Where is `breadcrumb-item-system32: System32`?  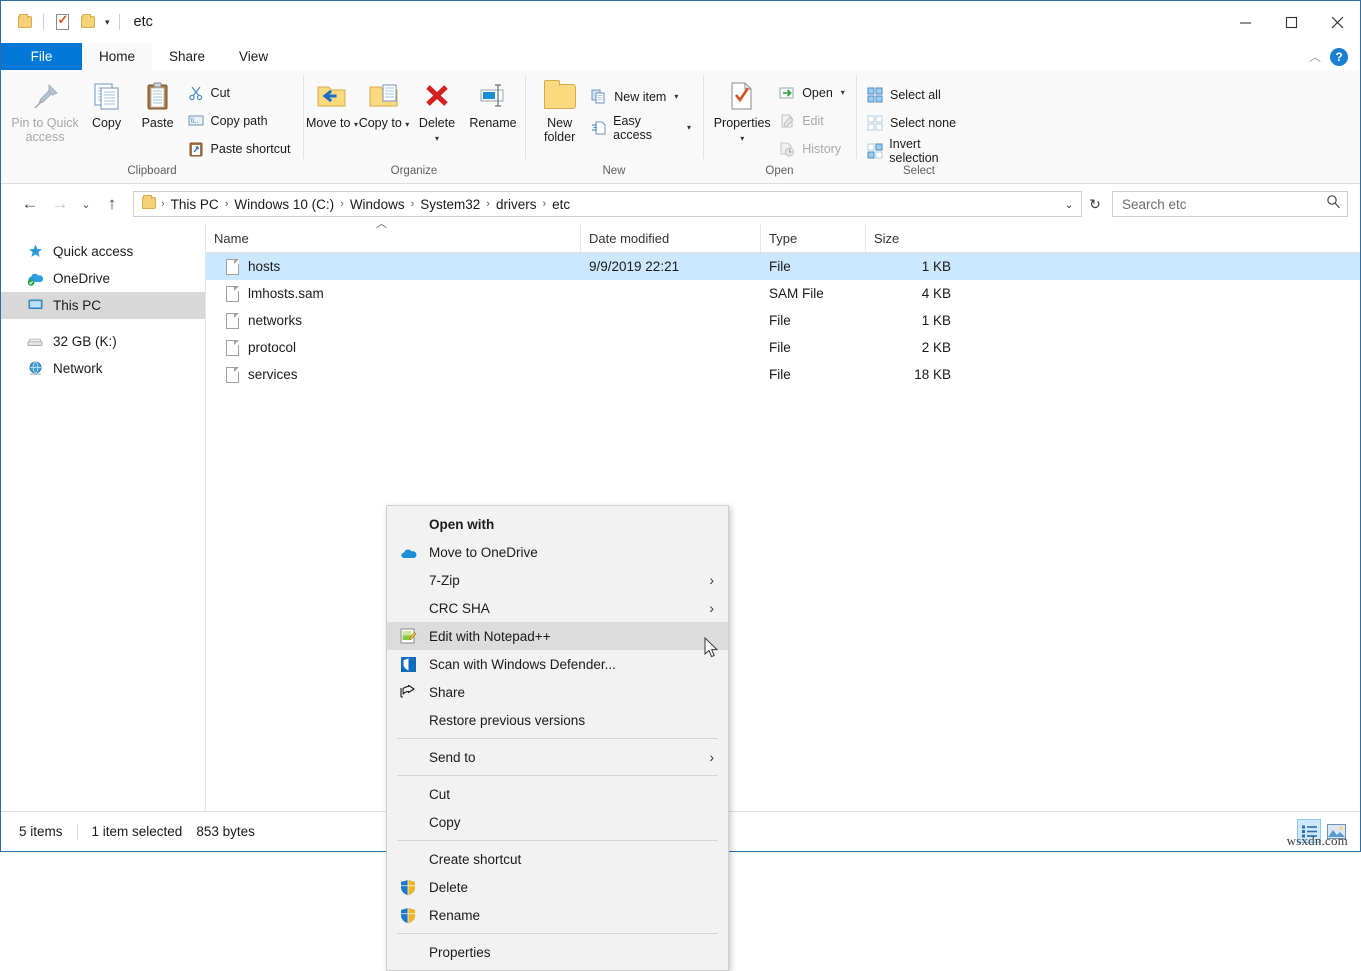 breadcrumb-item-system32: System32 is located at coordinates (450, 204).